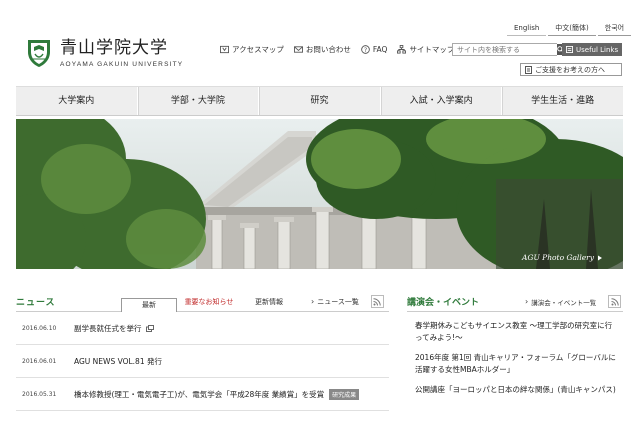 The height and width of the screenshot is (426, 640). I want to click on useful-links-button: Useful Links, so click(592, 49).